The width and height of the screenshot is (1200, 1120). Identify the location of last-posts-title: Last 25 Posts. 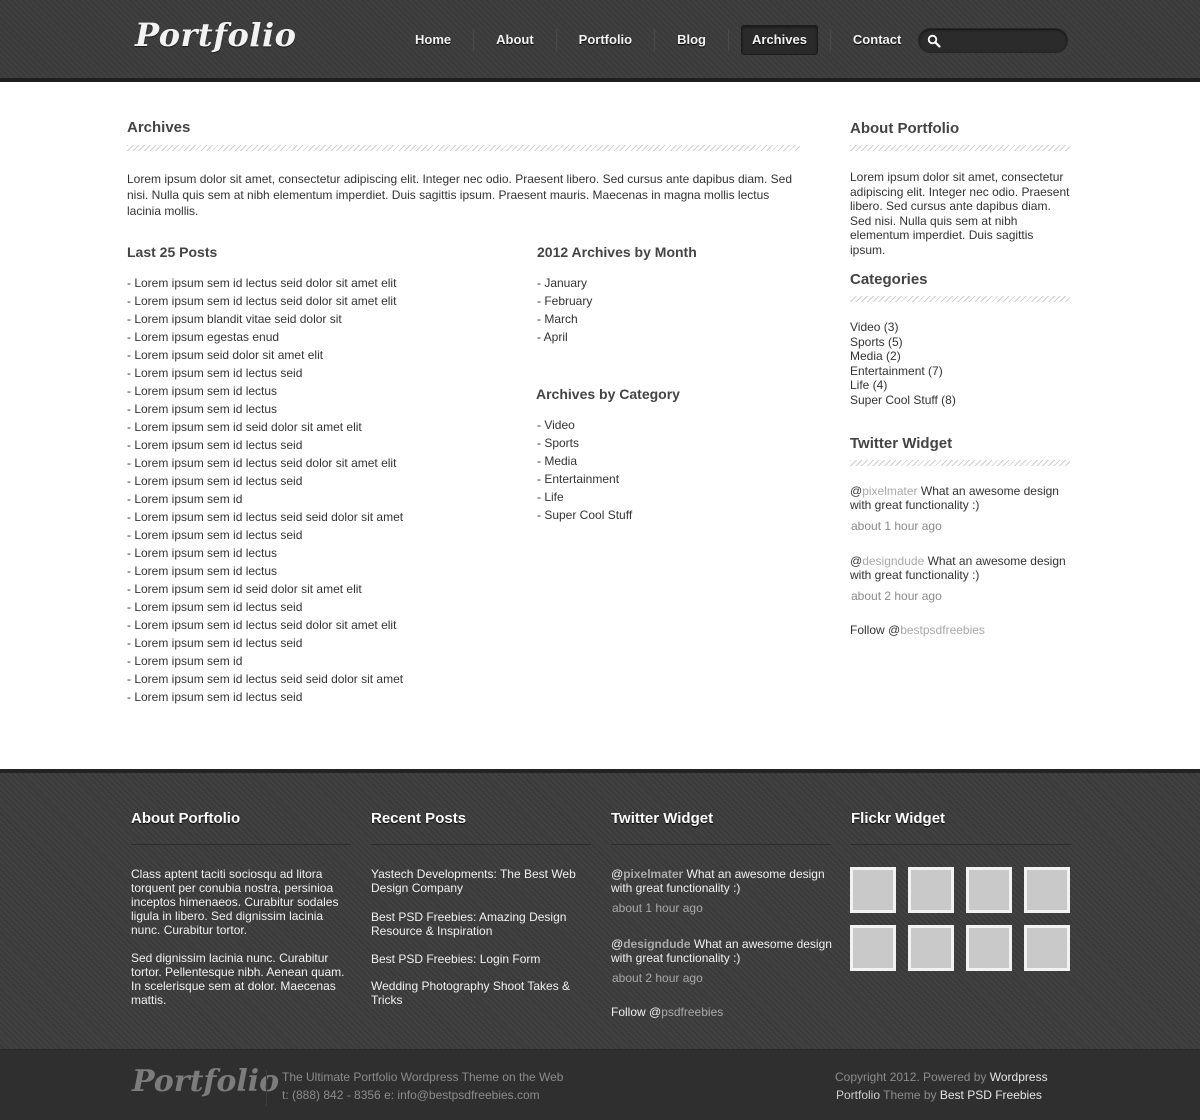
(172, 252).